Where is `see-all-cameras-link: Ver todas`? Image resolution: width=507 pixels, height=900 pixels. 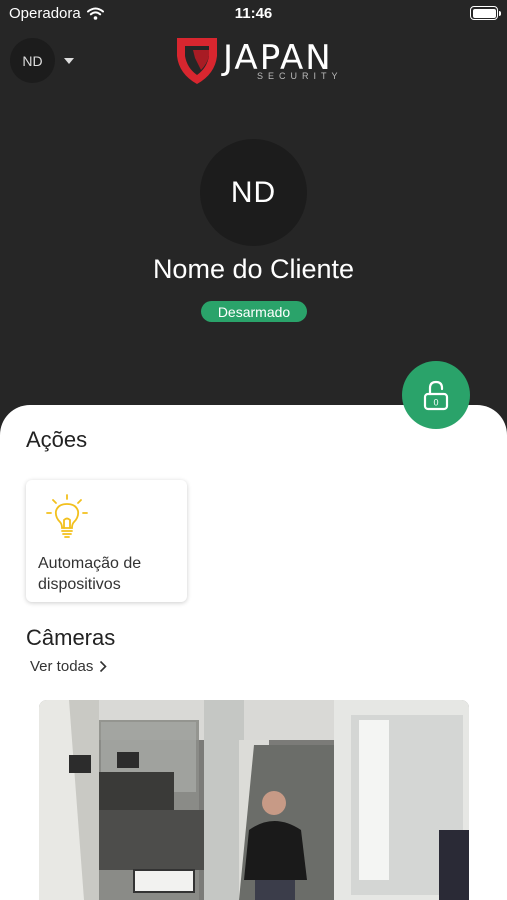 see-all-cameras-link: Ver todas is located at coordinates (69, 666).